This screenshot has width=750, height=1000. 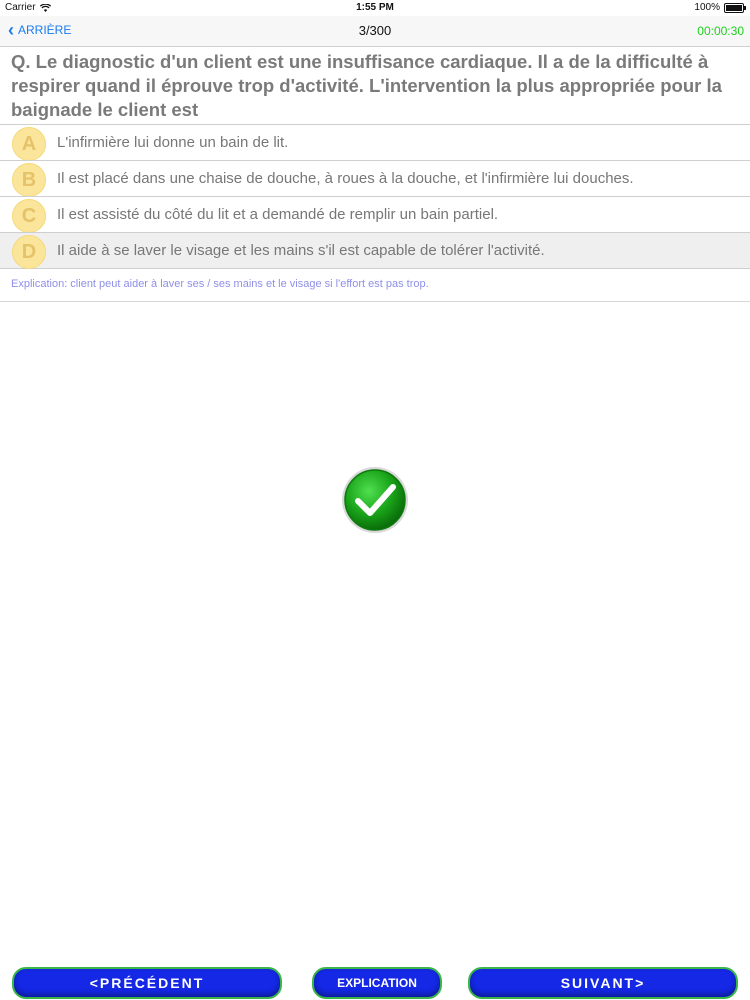 What do you see at coordinates (147, 983) in the screenshot?
I see `previous-button: <PRÉCÉDENT` at bounding box center [147, 983].